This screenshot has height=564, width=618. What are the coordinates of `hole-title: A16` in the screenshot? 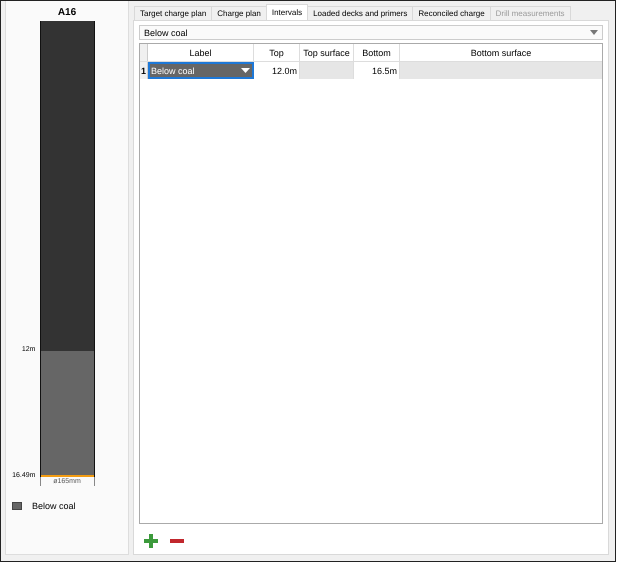 It's located at (67, 13).